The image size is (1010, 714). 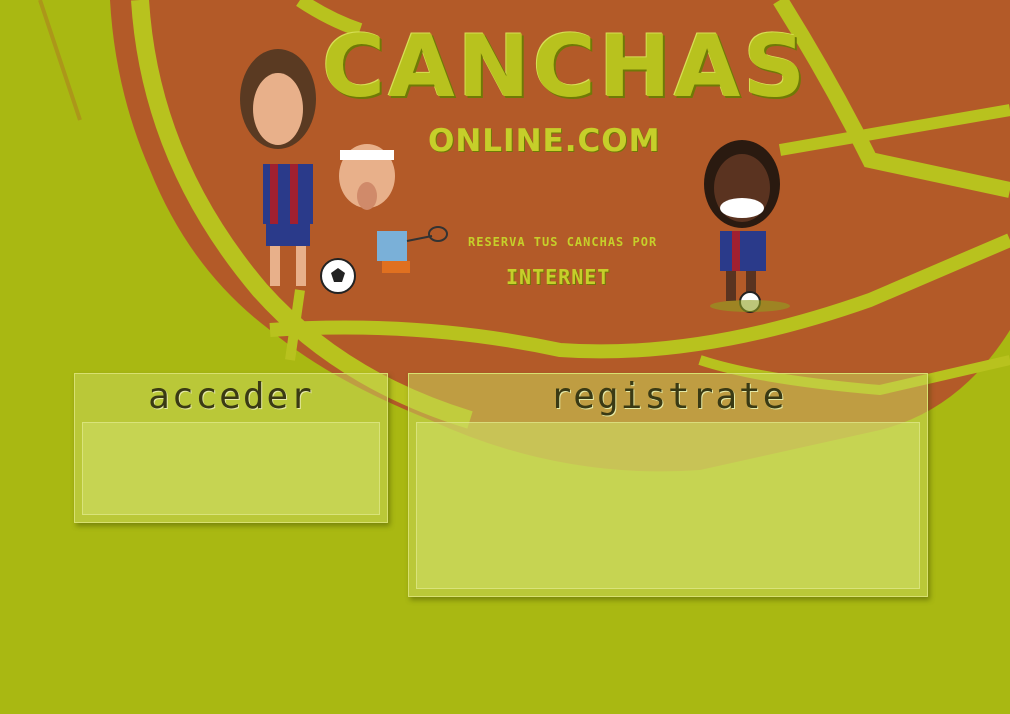 I want to click on tagline-line2: INTERNET, so click(x=558, y=277).